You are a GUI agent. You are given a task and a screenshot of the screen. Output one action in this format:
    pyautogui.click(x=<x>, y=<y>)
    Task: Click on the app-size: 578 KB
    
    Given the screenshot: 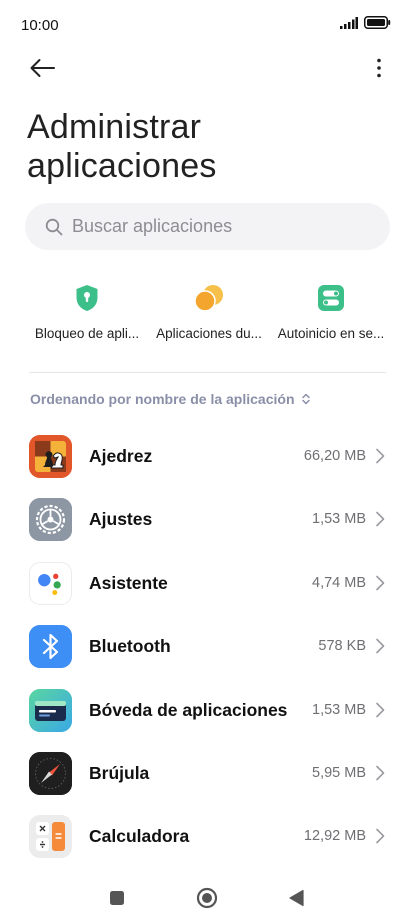 What is the action you would take?
    pyautogui.click(x=342, y=646)
    